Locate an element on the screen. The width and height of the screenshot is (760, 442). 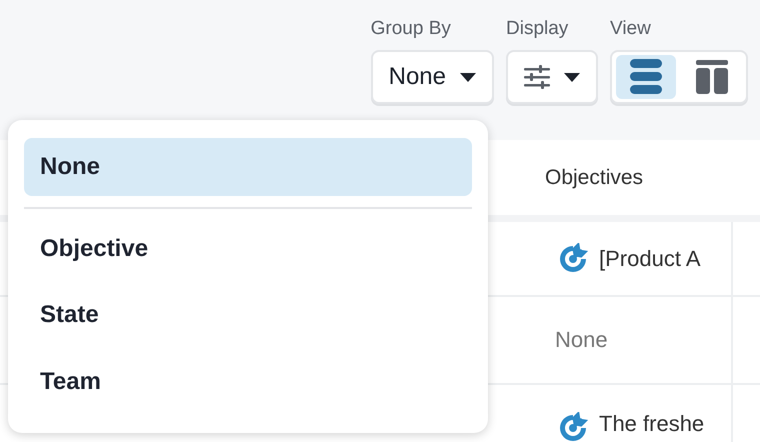
objective-text: [Product A is located at coordinates (650, 258).